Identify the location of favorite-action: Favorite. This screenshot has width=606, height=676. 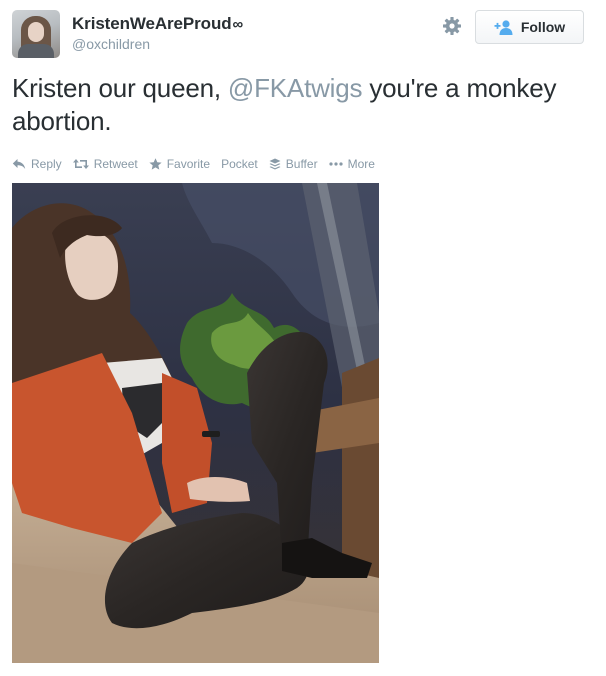
(179, 164).